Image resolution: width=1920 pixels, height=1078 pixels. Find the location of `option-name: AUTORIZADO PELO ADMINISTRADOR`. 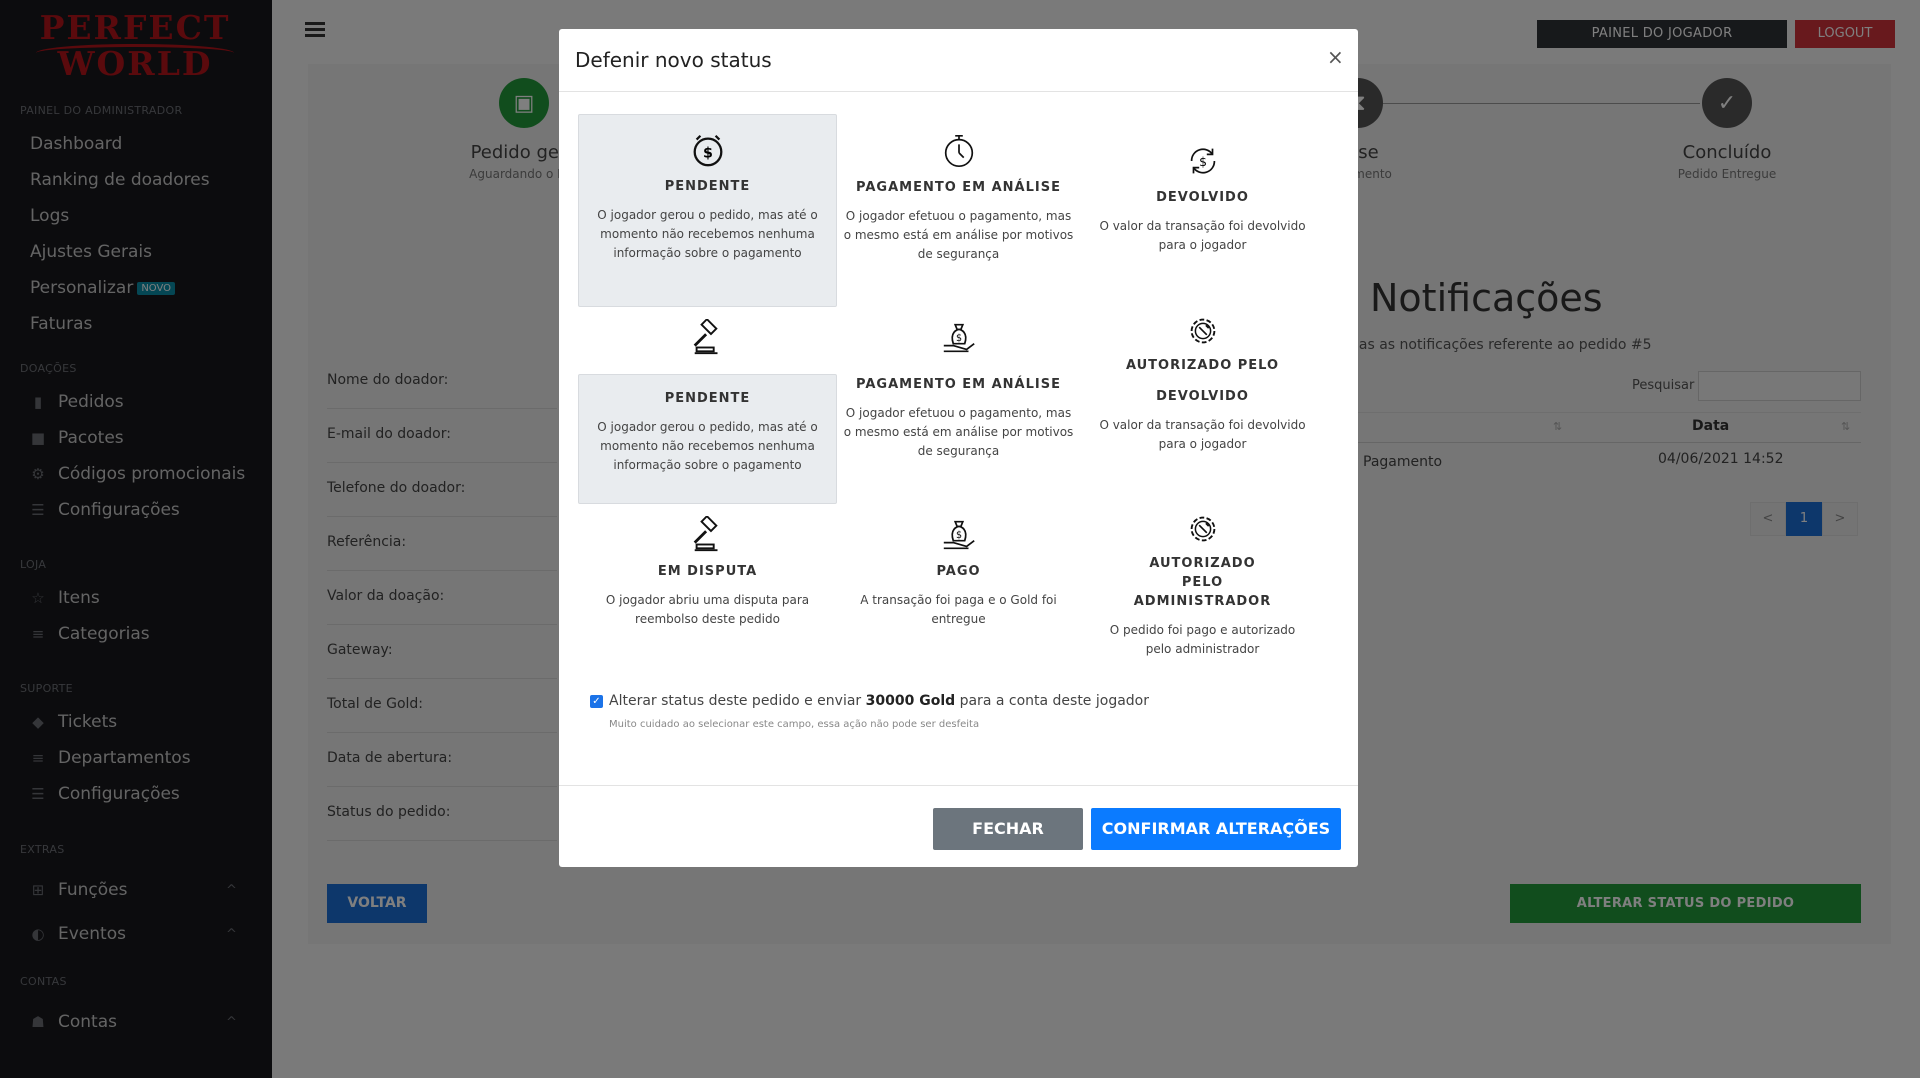

option-name: AUTORIZADO PELO ADMINISTRADOR is located at coordinates (1202, 582).